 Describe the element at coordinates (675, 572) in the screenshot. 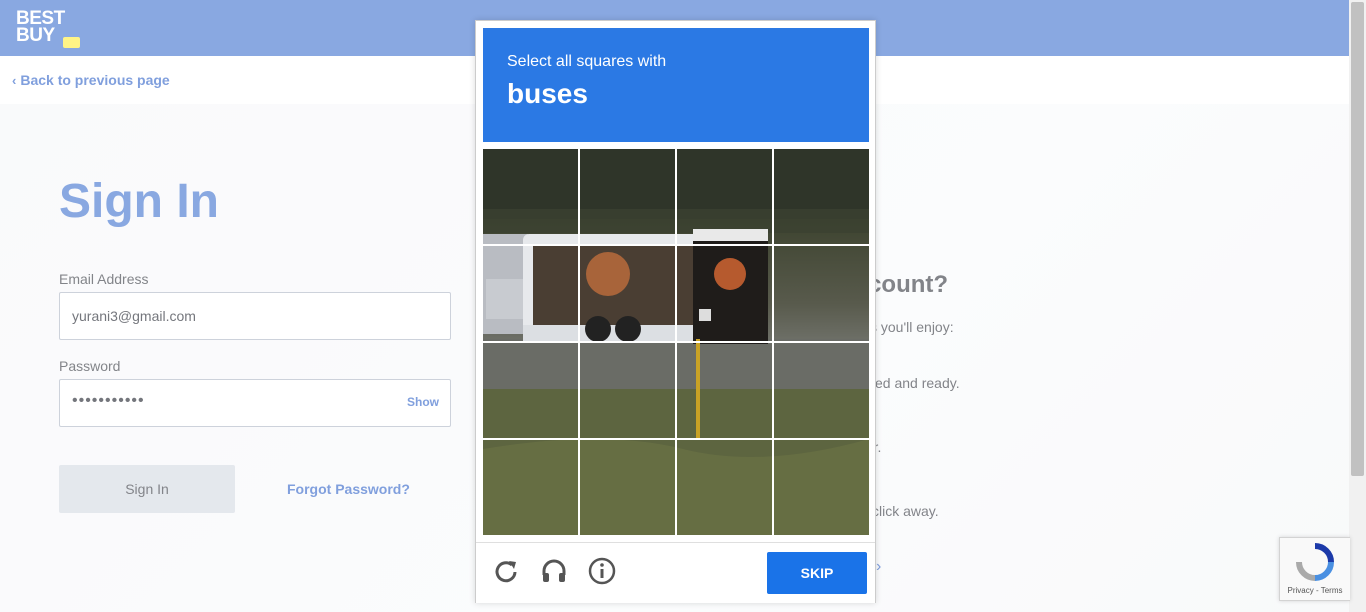

I see `captcha-footer: SKIP` at that location.